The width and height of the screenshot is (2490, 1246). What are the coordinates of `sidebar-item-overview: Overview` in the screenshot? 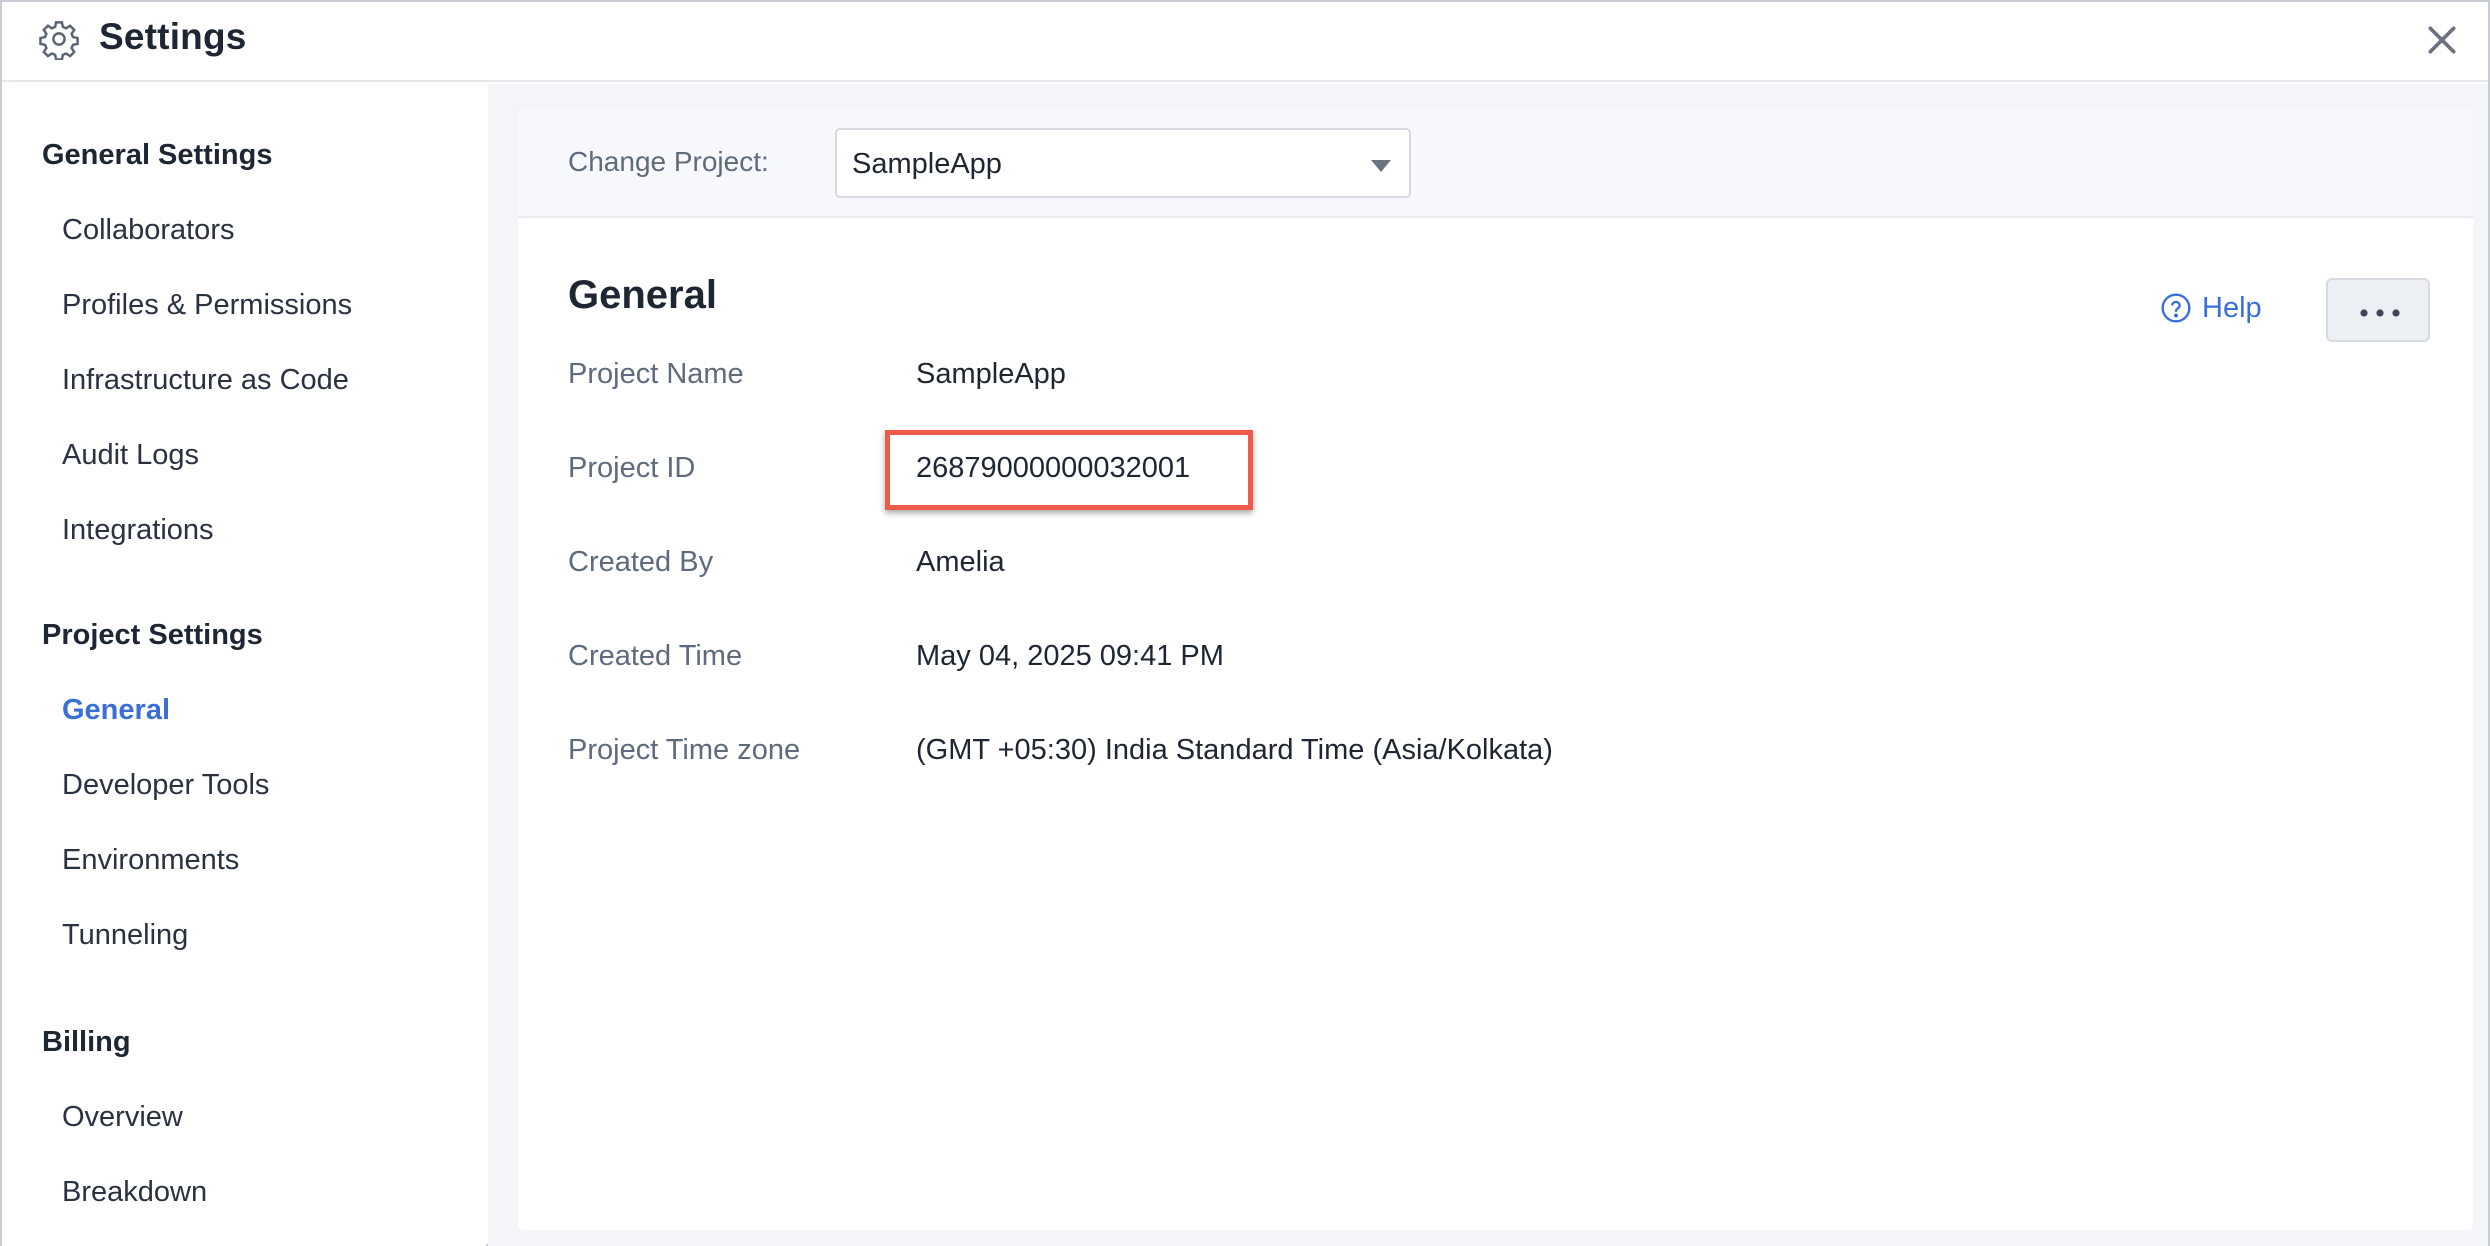 It's located at (122, 1117).